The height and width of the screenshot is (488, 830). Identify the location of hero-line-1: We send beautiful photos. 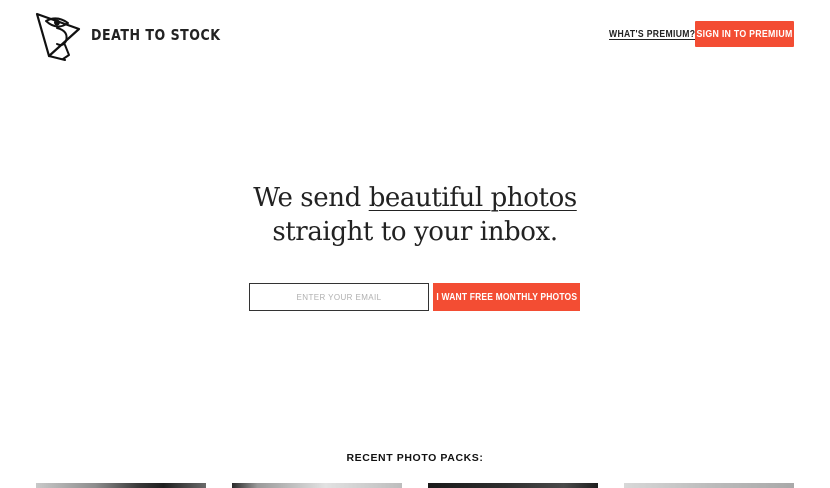
(415, 198).